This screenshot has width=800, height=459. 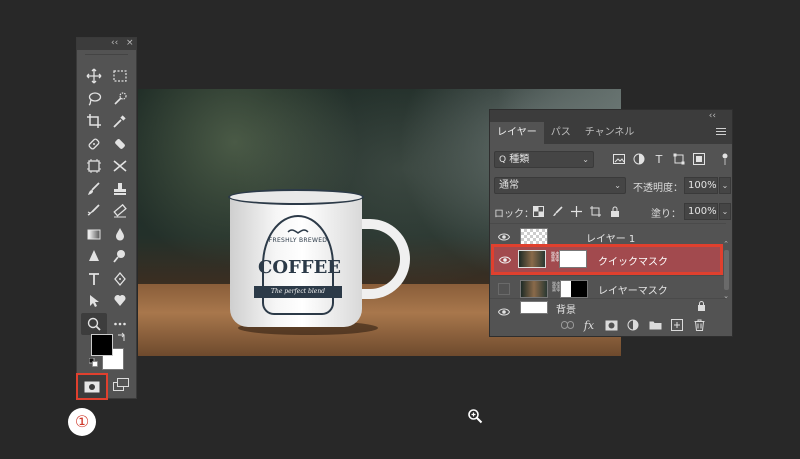 I want to click on layers-panel-header: ‹‹, so click(x=611, y=116).